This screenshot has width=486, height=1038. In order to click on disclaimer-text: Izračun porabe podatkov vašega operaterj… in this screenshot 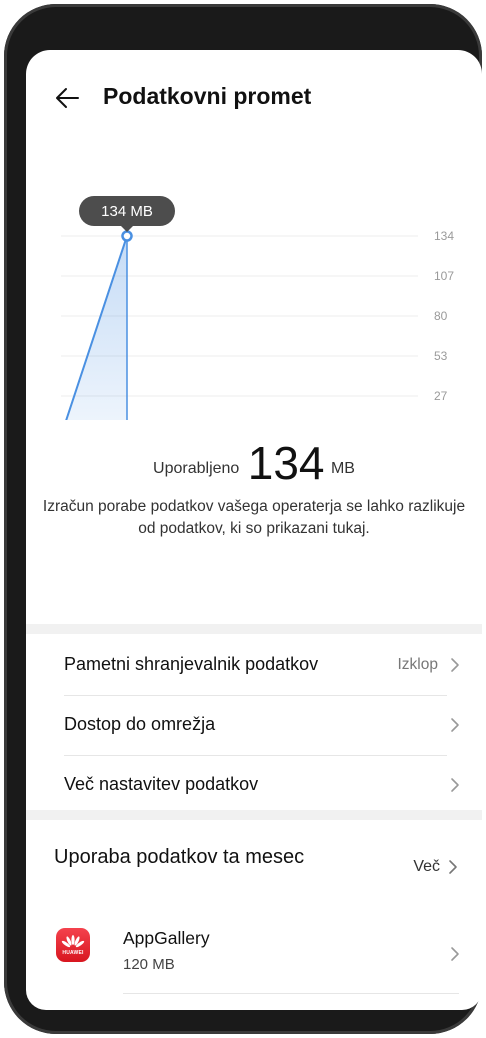, I will do `click(254, 517)`.